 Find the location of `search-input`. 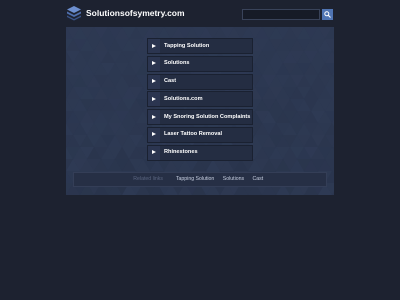

search-input is located at coordinates (281, 14).